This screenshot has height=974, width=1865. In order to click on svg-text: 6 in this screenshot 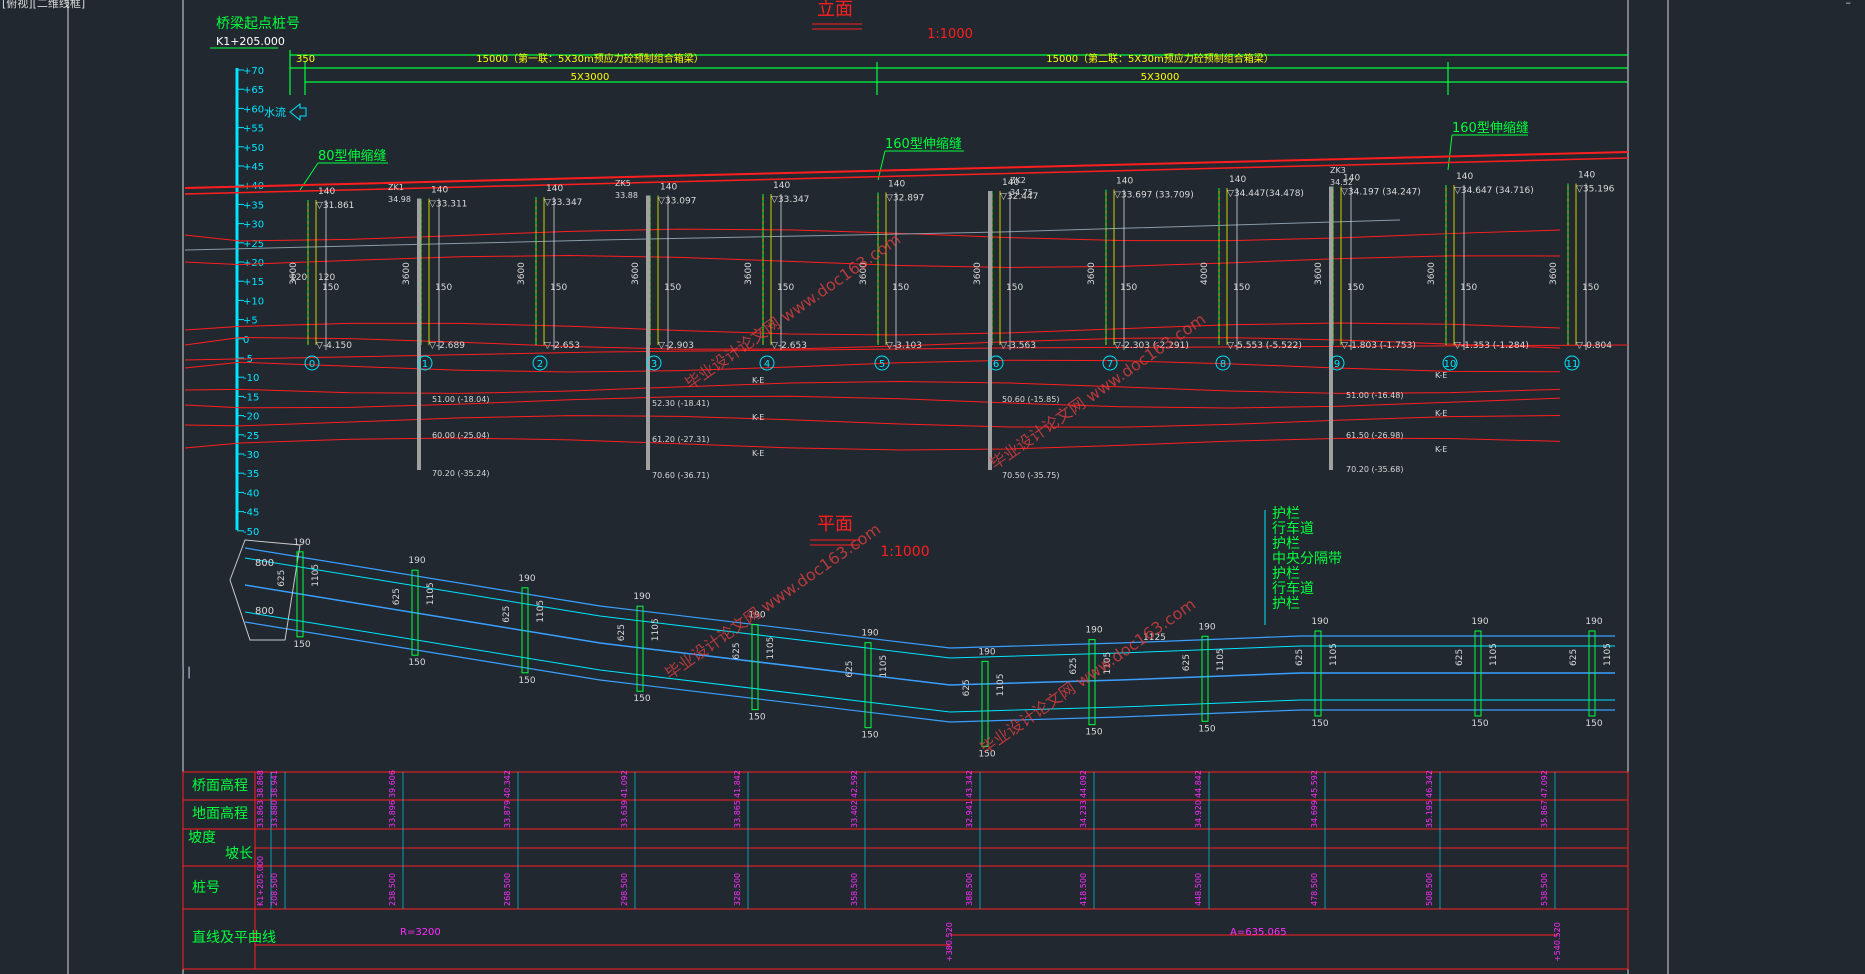, I will do `click(996, 364)`.